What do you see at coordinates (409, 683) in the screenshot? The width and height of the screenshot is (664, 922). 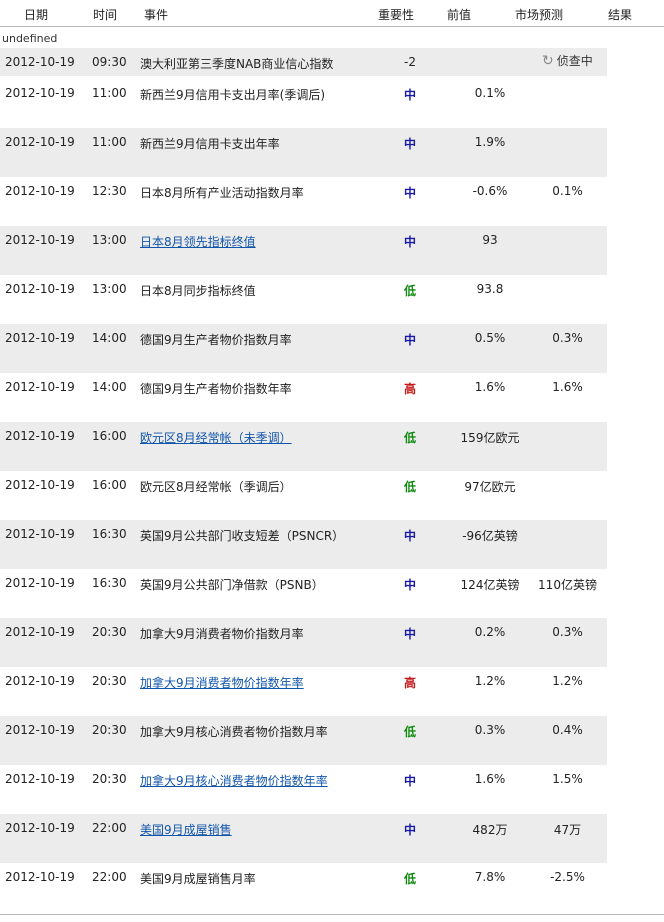 I see `importance-badge: 高` at bounding box center [409, 683].